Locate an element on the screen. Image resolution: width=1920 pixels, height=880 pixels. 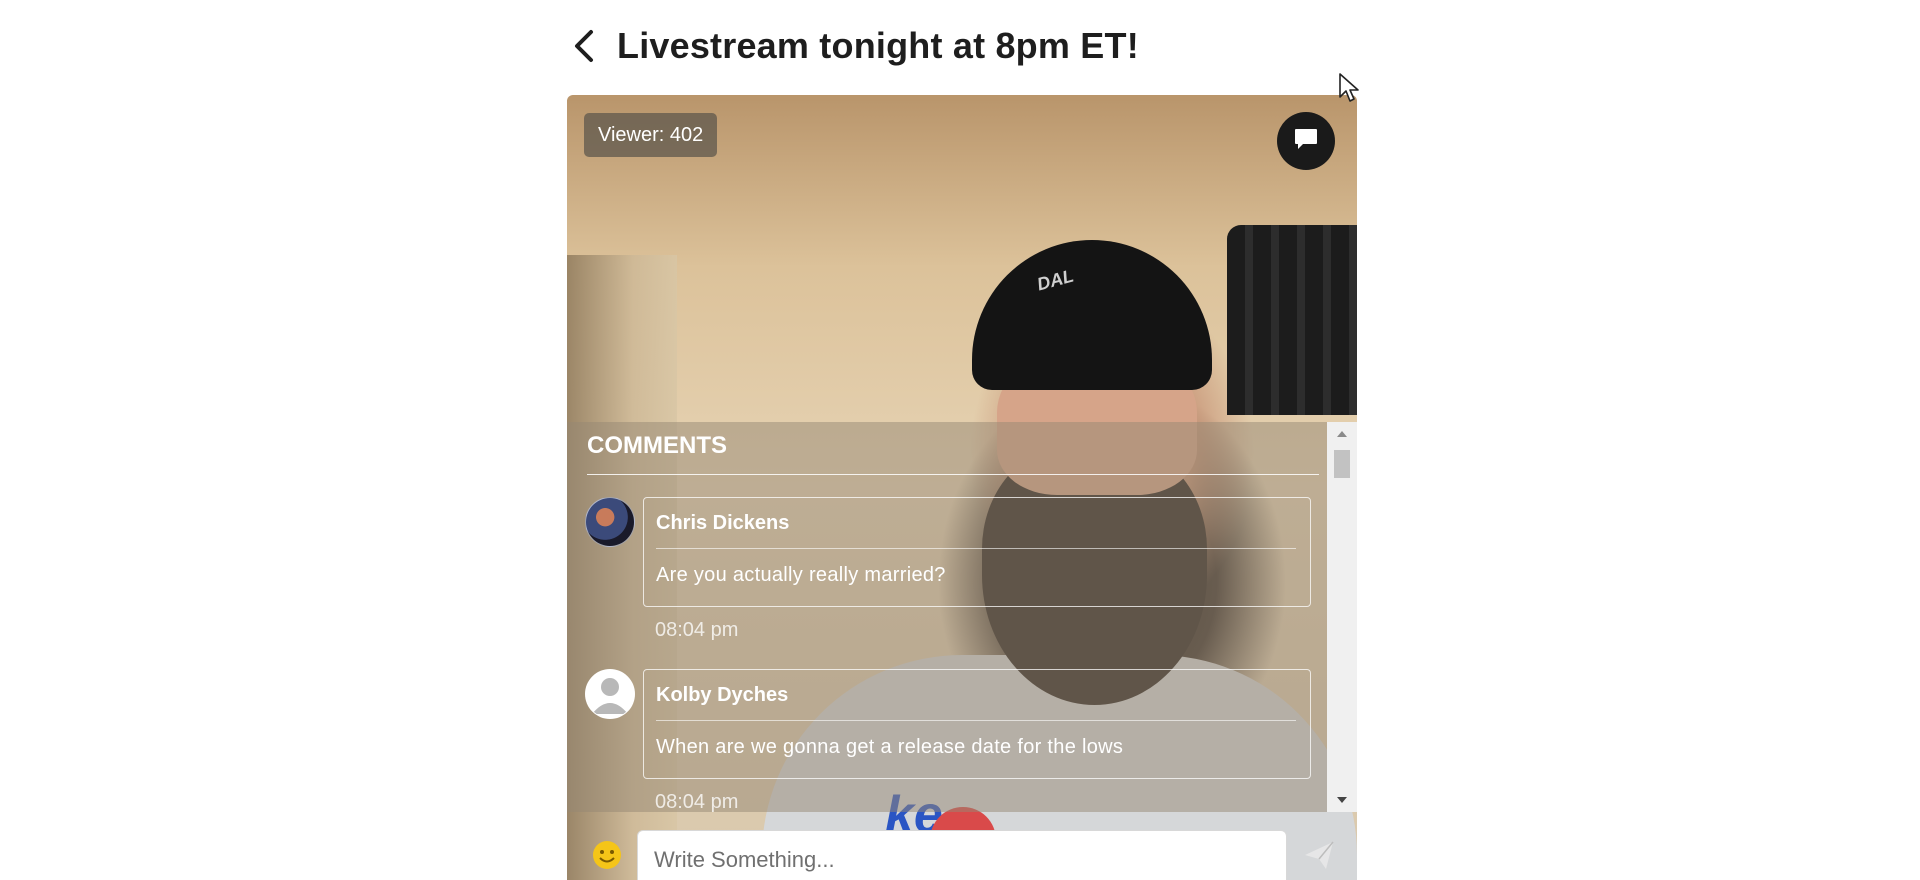
comment-input is located at coordinates (962, 855).